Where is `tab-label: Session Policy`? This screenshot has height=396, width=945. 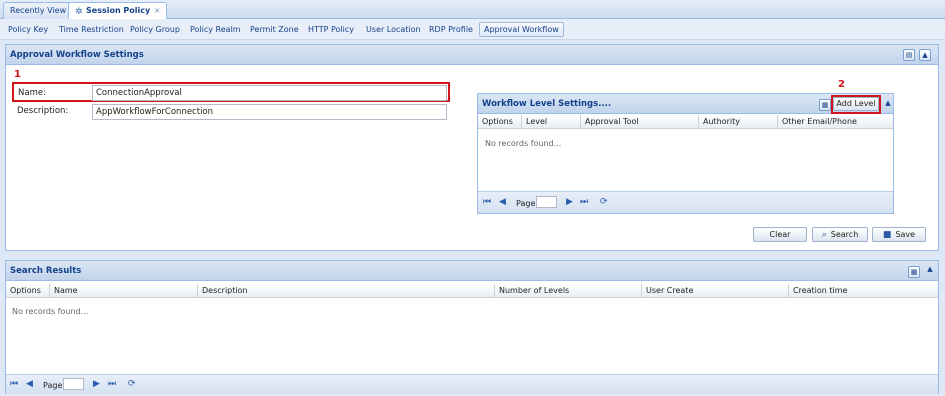 tab-label: Session Policy is located at coordinates (118, 10).